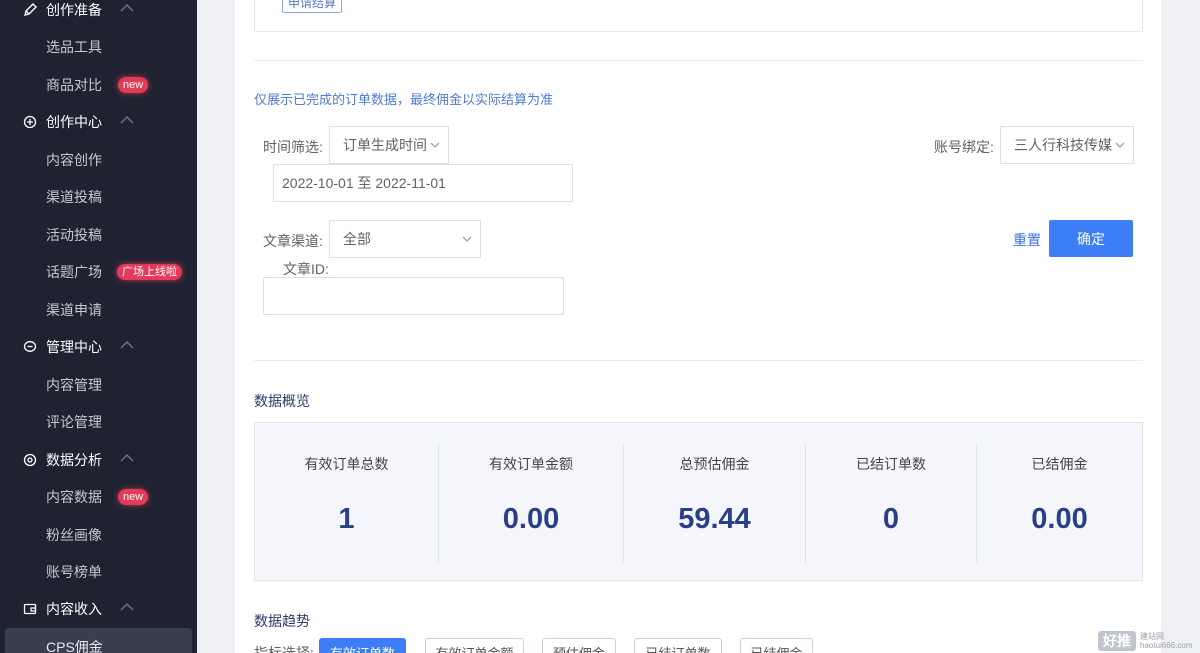 This screenshot has height=653, width=1200. I want to click on sidebar-item-cps-commission: CPS佣金, so click(98, 640).